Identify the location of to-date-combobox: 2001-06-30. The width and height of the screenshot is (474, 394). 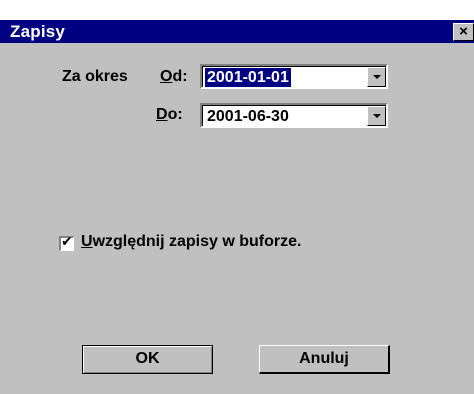
(294, 115).